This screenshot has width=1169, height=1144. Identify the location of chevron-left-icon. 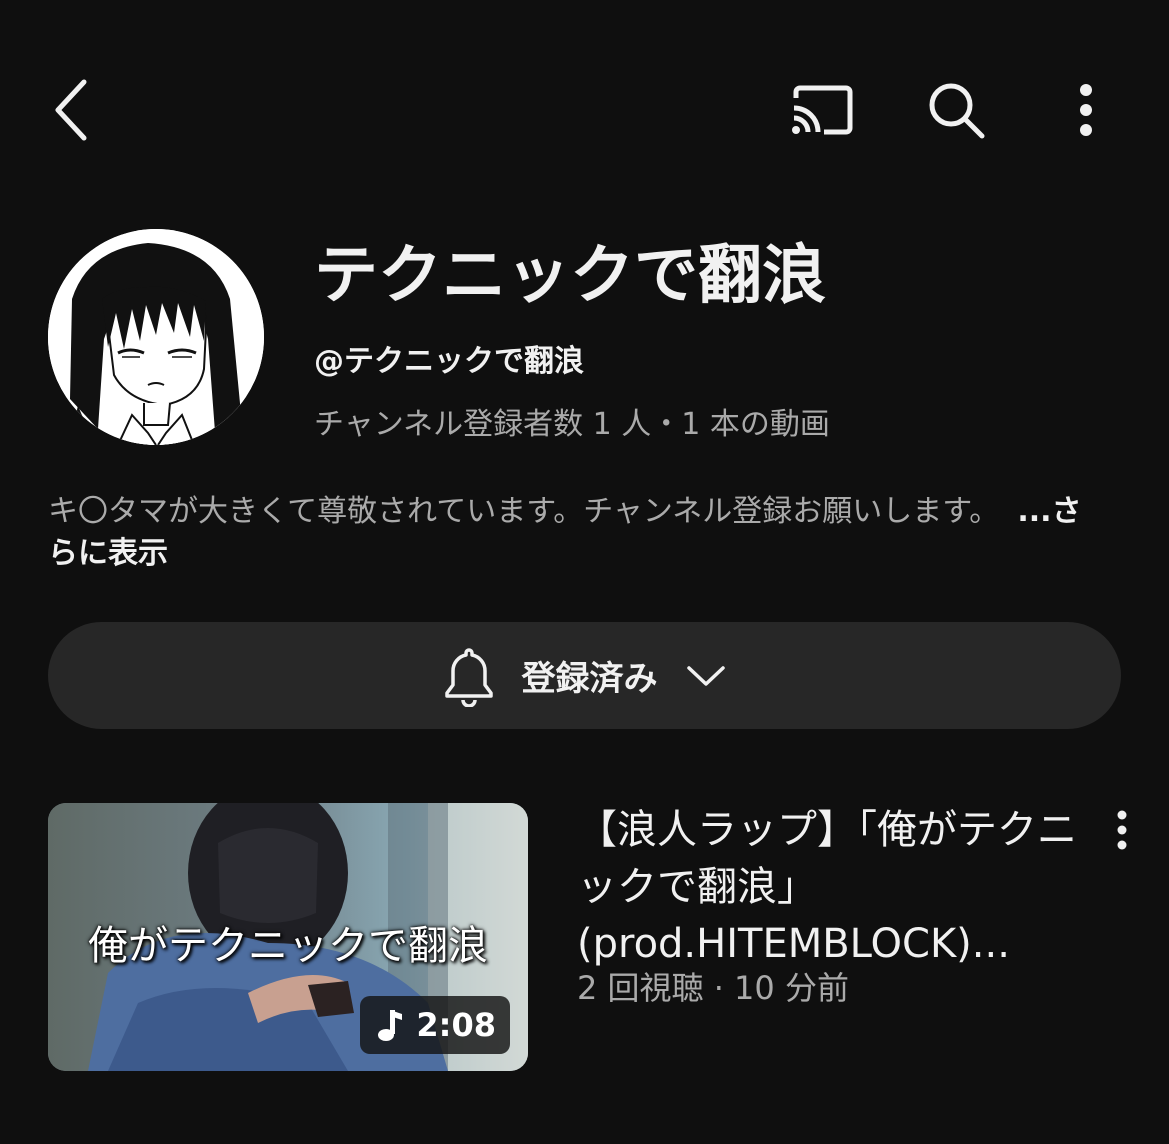
(71, 110).